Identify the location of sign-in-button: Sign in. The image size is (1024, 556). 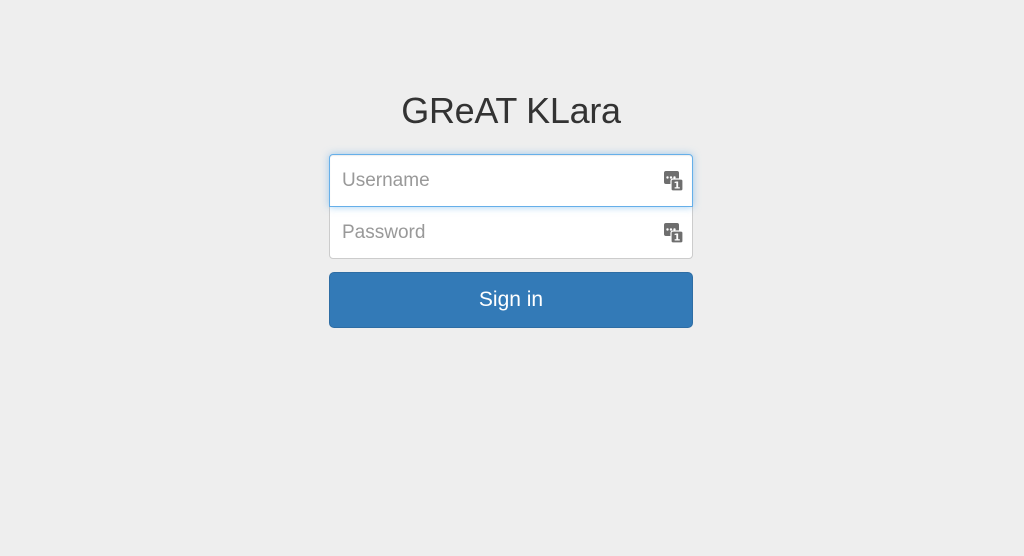
(511, 300).